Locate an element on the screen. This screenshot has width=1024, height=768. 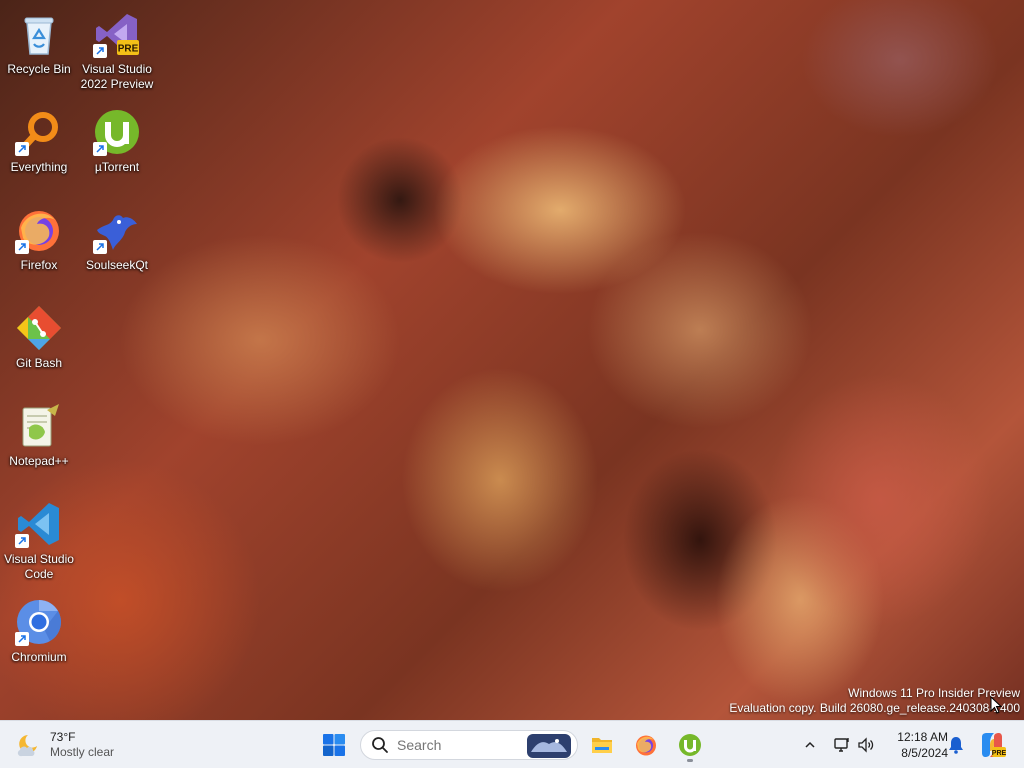
watermark-line-1: Windows 11 Pro Insider Preview is located at coordinates (934, 693).